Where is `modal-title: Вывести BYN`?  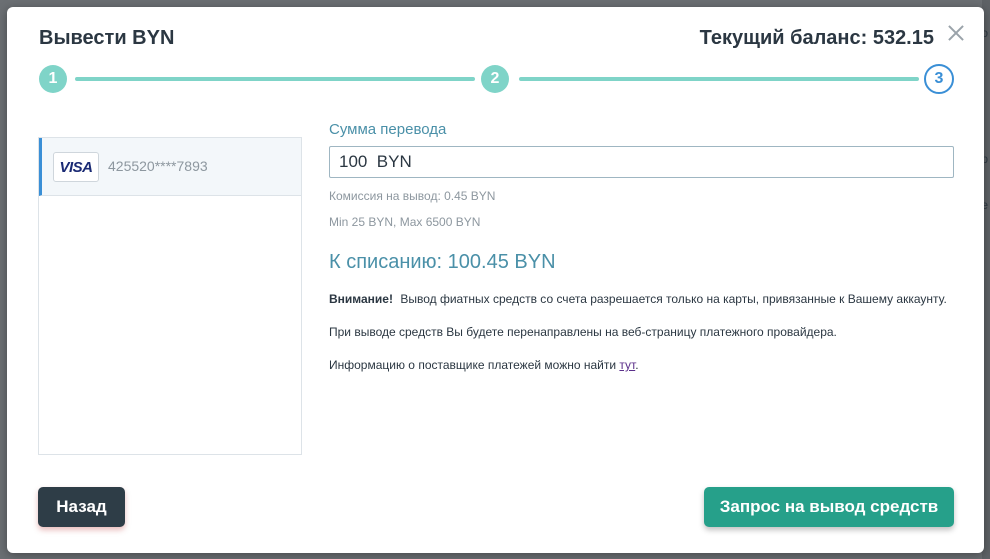 modal-title: Вывести BYN is located at coordinates (107, 38).